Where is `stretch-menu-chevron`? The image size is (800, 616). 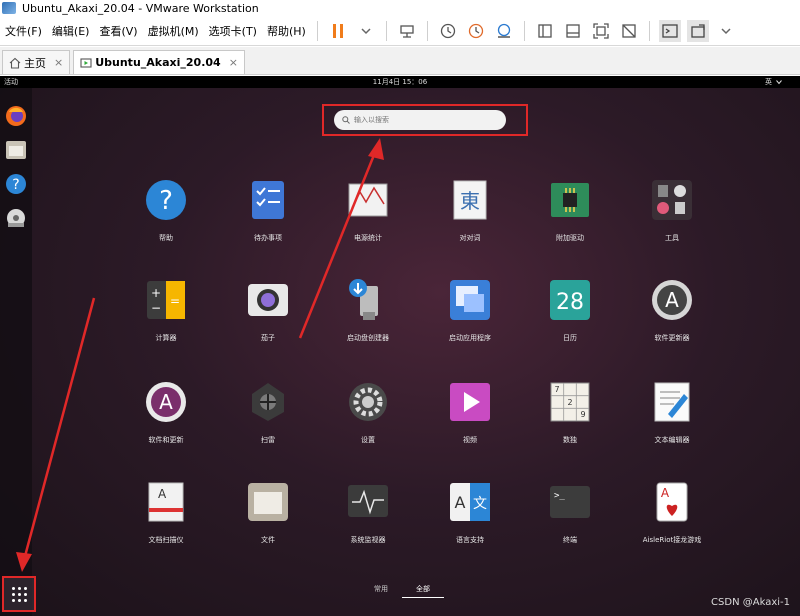
stretch-menu-chevron is located at coordinates (726, 31).